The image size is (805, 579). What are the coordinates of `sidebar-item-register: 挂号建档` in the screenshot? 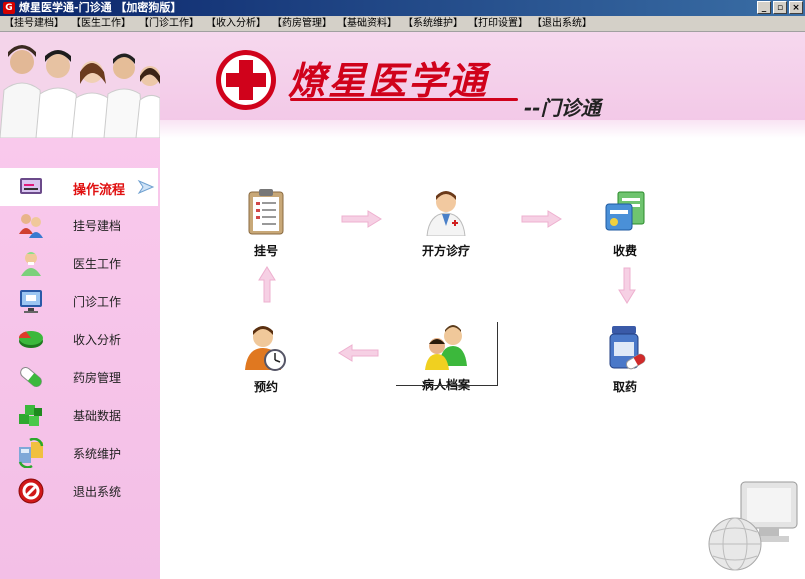 It's located at (80, 225).